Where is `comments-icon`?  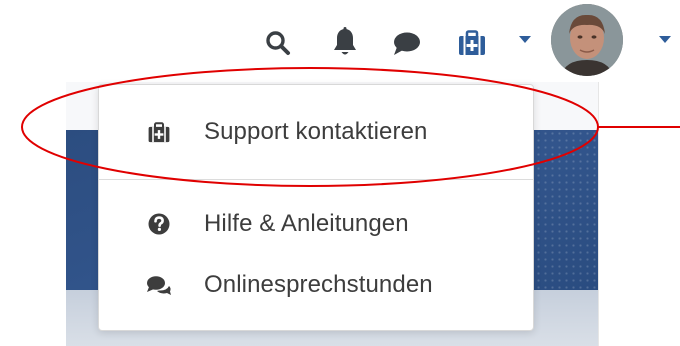 comments-icon is located at coordinates (159, 285).